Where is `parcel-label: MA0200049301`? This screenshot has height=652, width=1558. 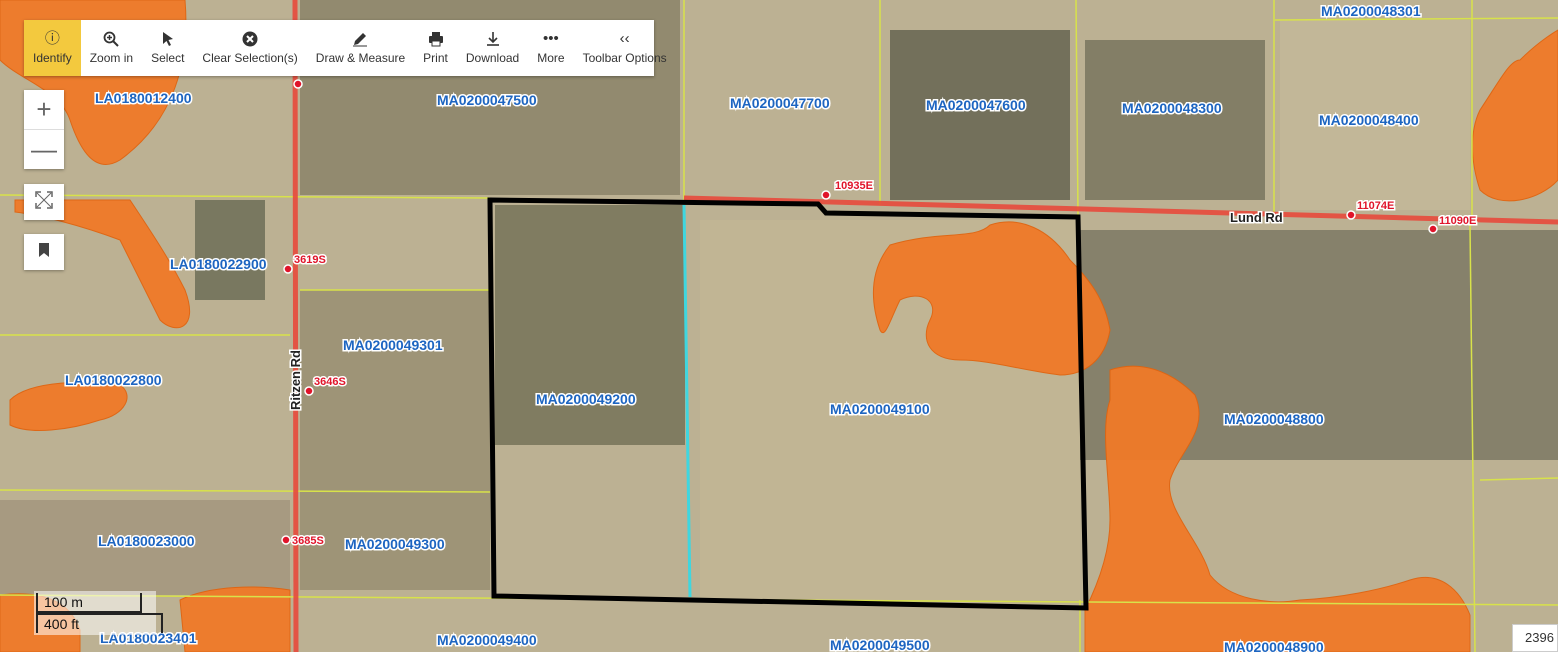
parcel-label: MA0200049301 is located at coordinates (393, 345).